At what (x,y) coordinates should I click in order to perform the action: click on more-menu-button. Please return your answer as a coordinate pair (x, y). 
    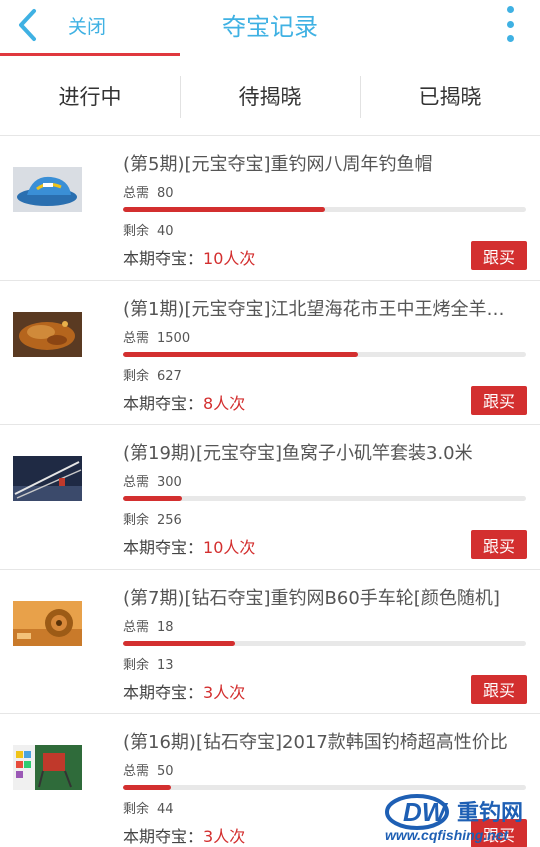
    Looking at the image, I should click on (510, 24).